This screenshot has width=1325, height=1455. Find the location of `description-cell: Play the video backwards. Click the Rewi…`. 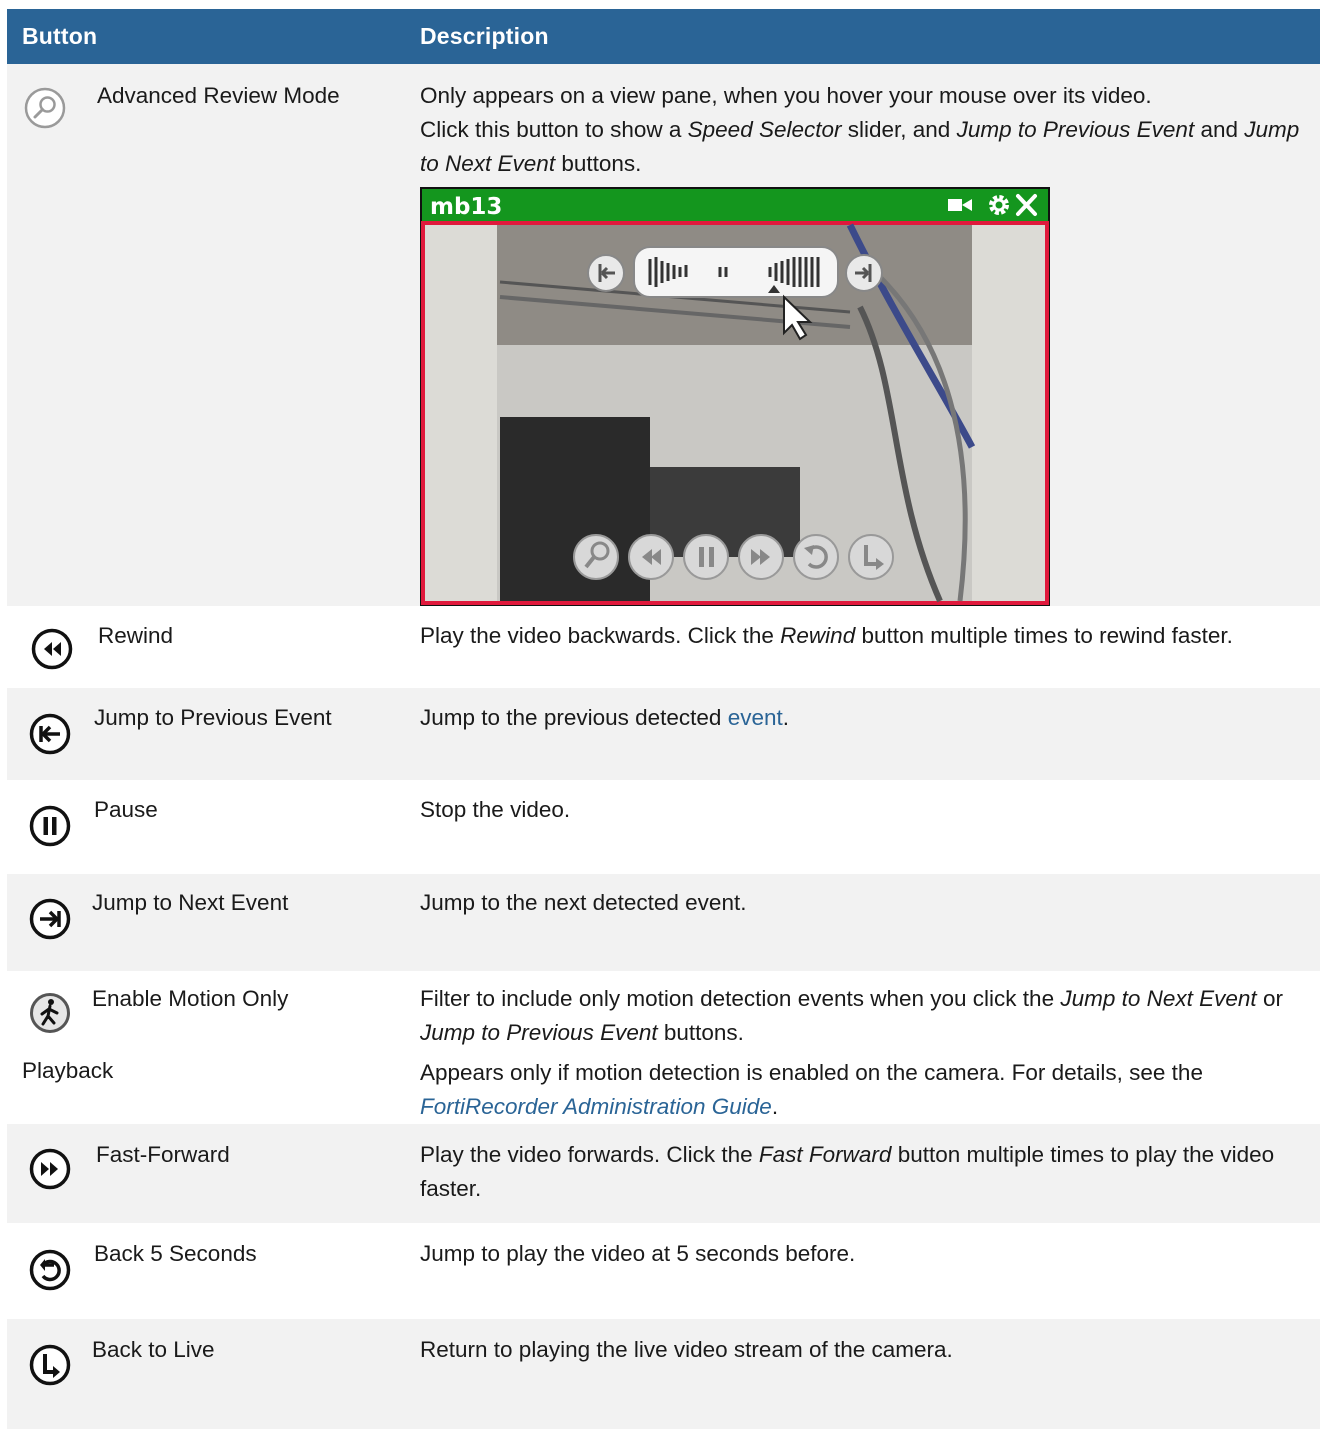

description-cell: Play the video backwards. Click the Rewi… is located at coordinates (861, 647).